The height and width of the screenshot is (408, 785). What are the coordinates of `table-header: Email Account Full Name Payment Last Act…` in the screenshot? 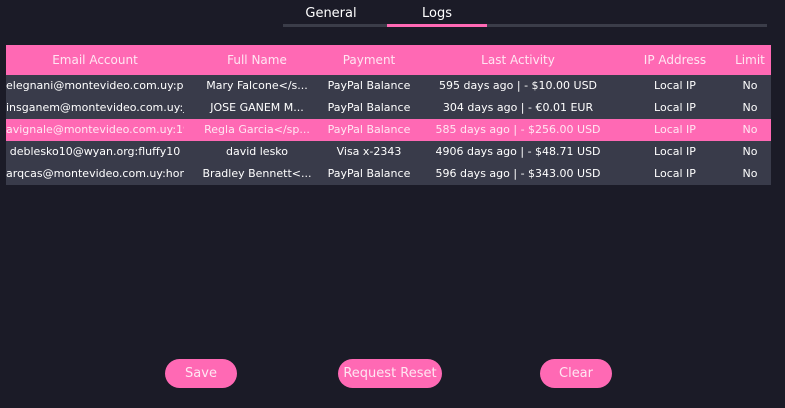 It's located at (388, 60).